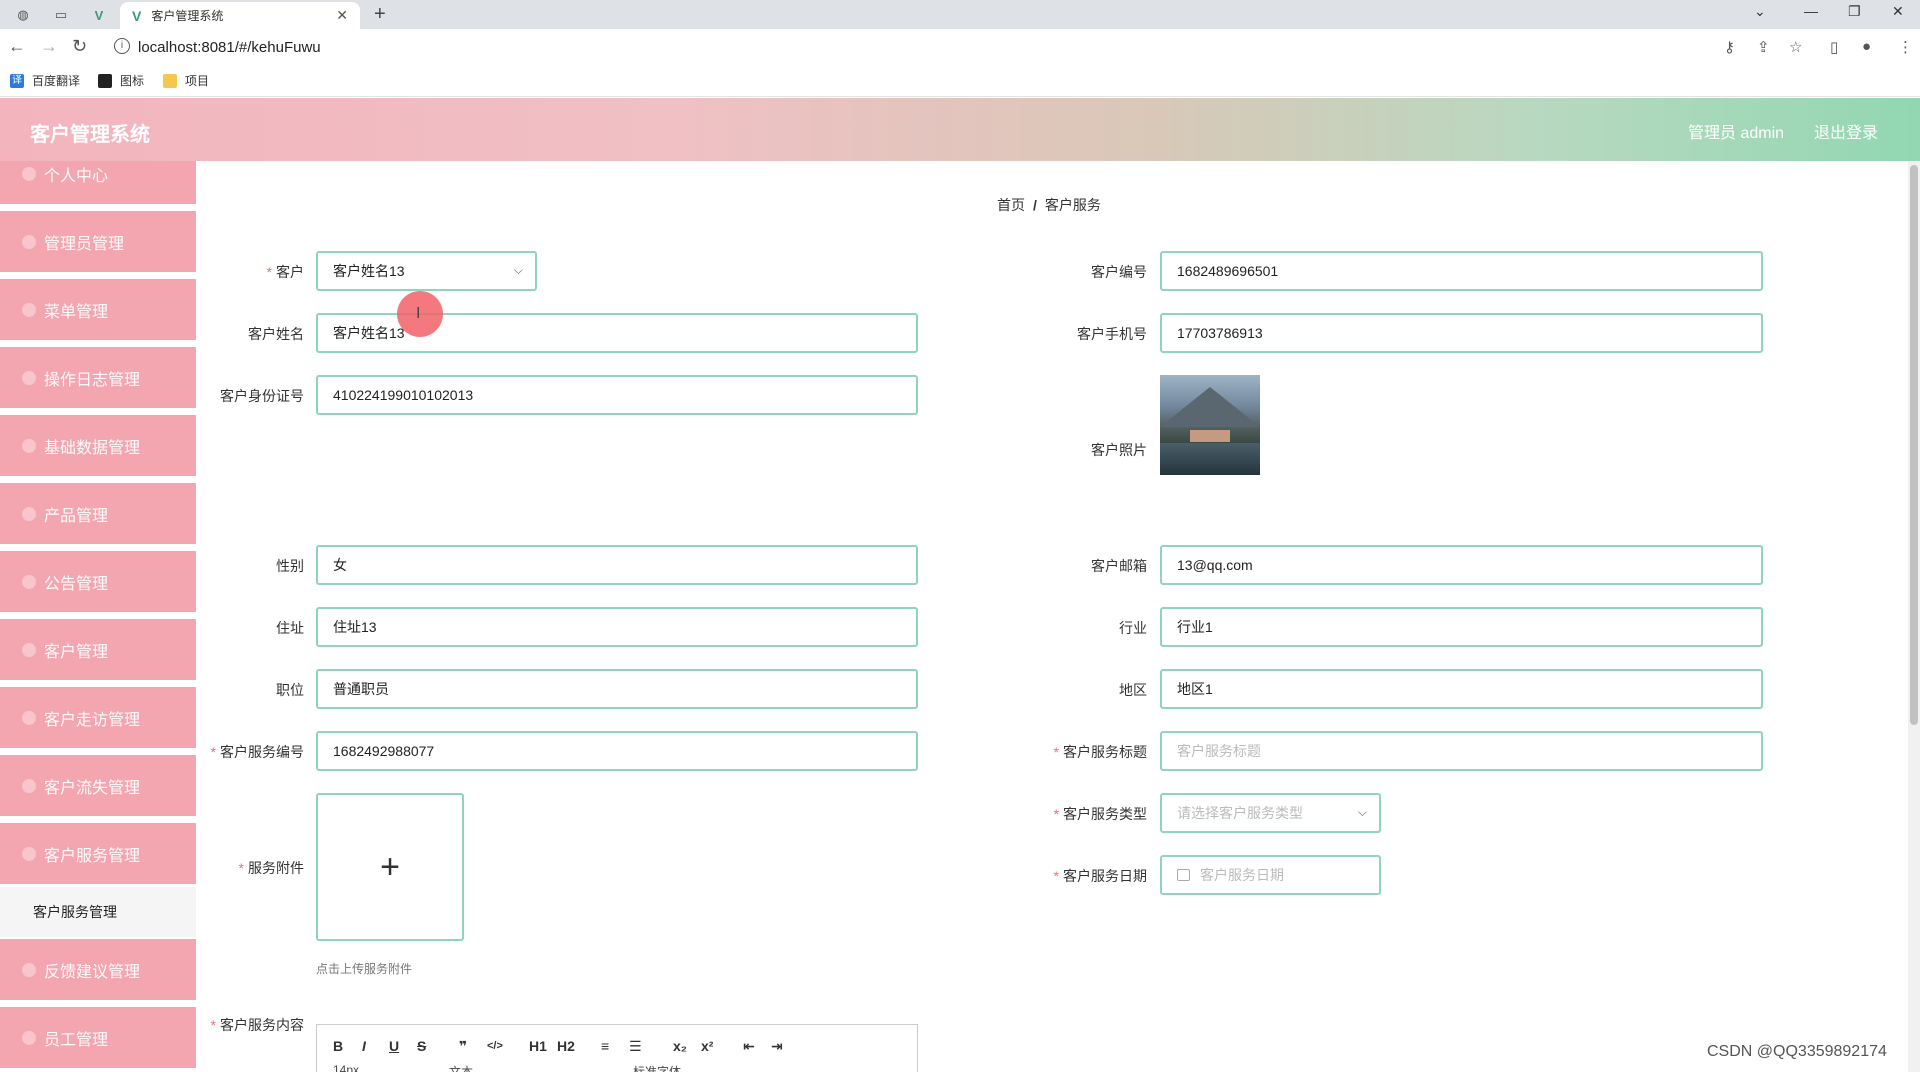 The image size is (1920, 1072). What do you see at coordinates (657, 1067) in the screenshot?
I see `font-family-select: 标准字体` at bounding box center [657, 1067].